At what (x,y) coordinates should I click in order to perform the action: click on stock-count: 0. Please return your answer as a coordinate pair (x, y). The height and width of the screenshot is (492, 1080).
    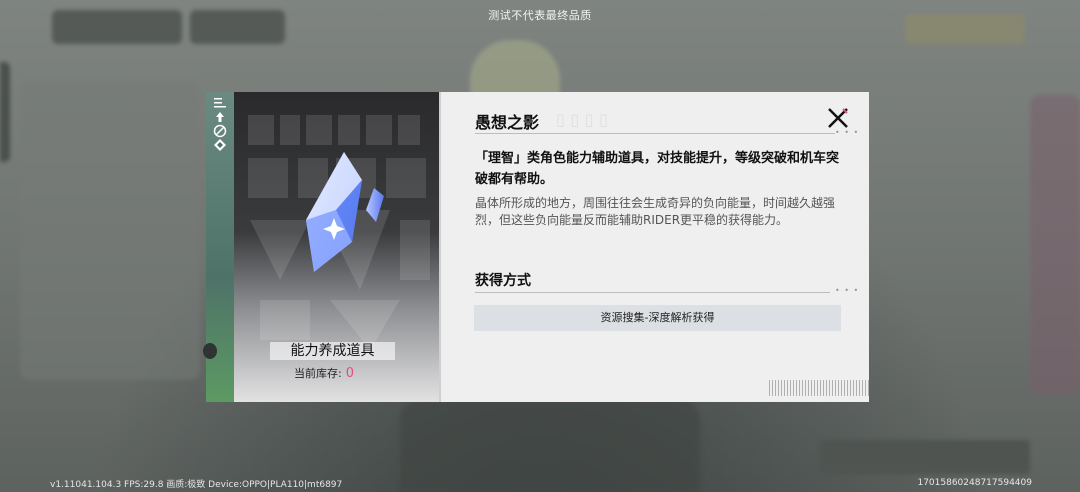
    Looking at the image, I should click on (349, 373).